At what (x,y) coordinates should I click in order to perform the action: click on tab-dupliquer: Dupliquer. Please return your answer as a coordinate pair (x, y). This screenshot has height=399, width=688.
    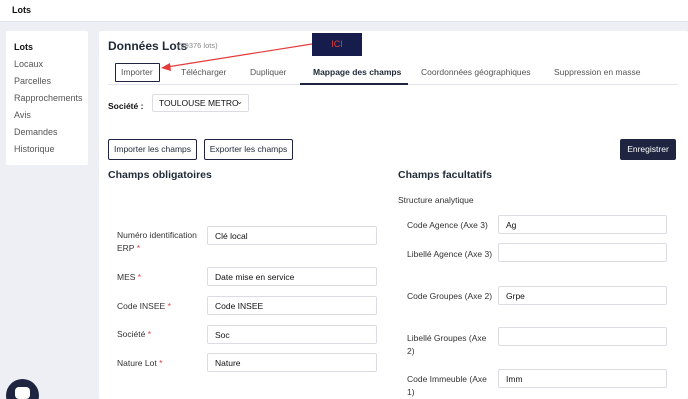
    Looking at the image, I should click on (268, 72).